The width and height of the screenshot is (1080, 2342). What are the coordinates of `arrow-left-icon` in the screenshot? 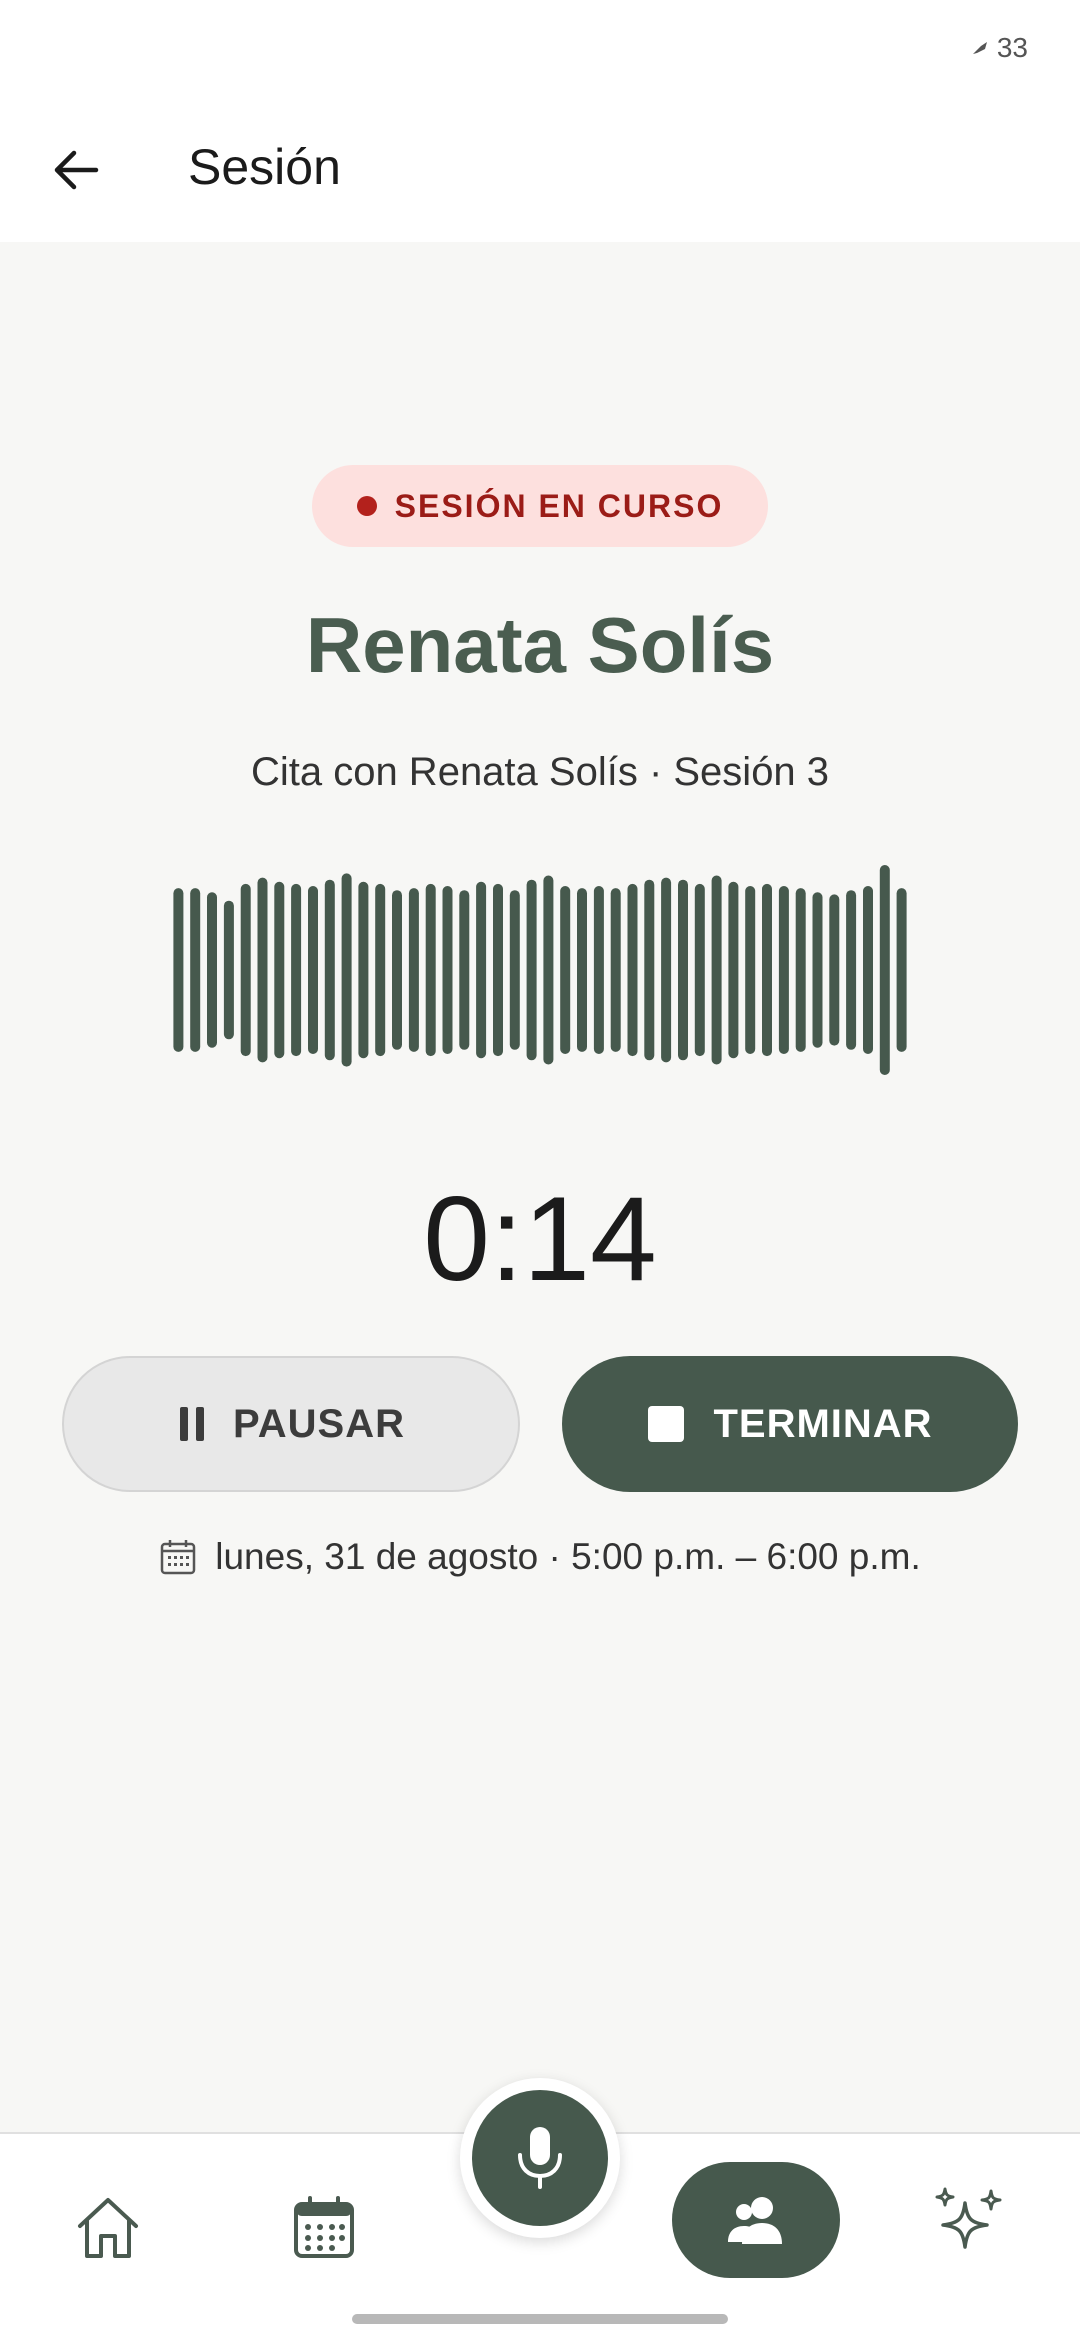 It's located at (76, 170).